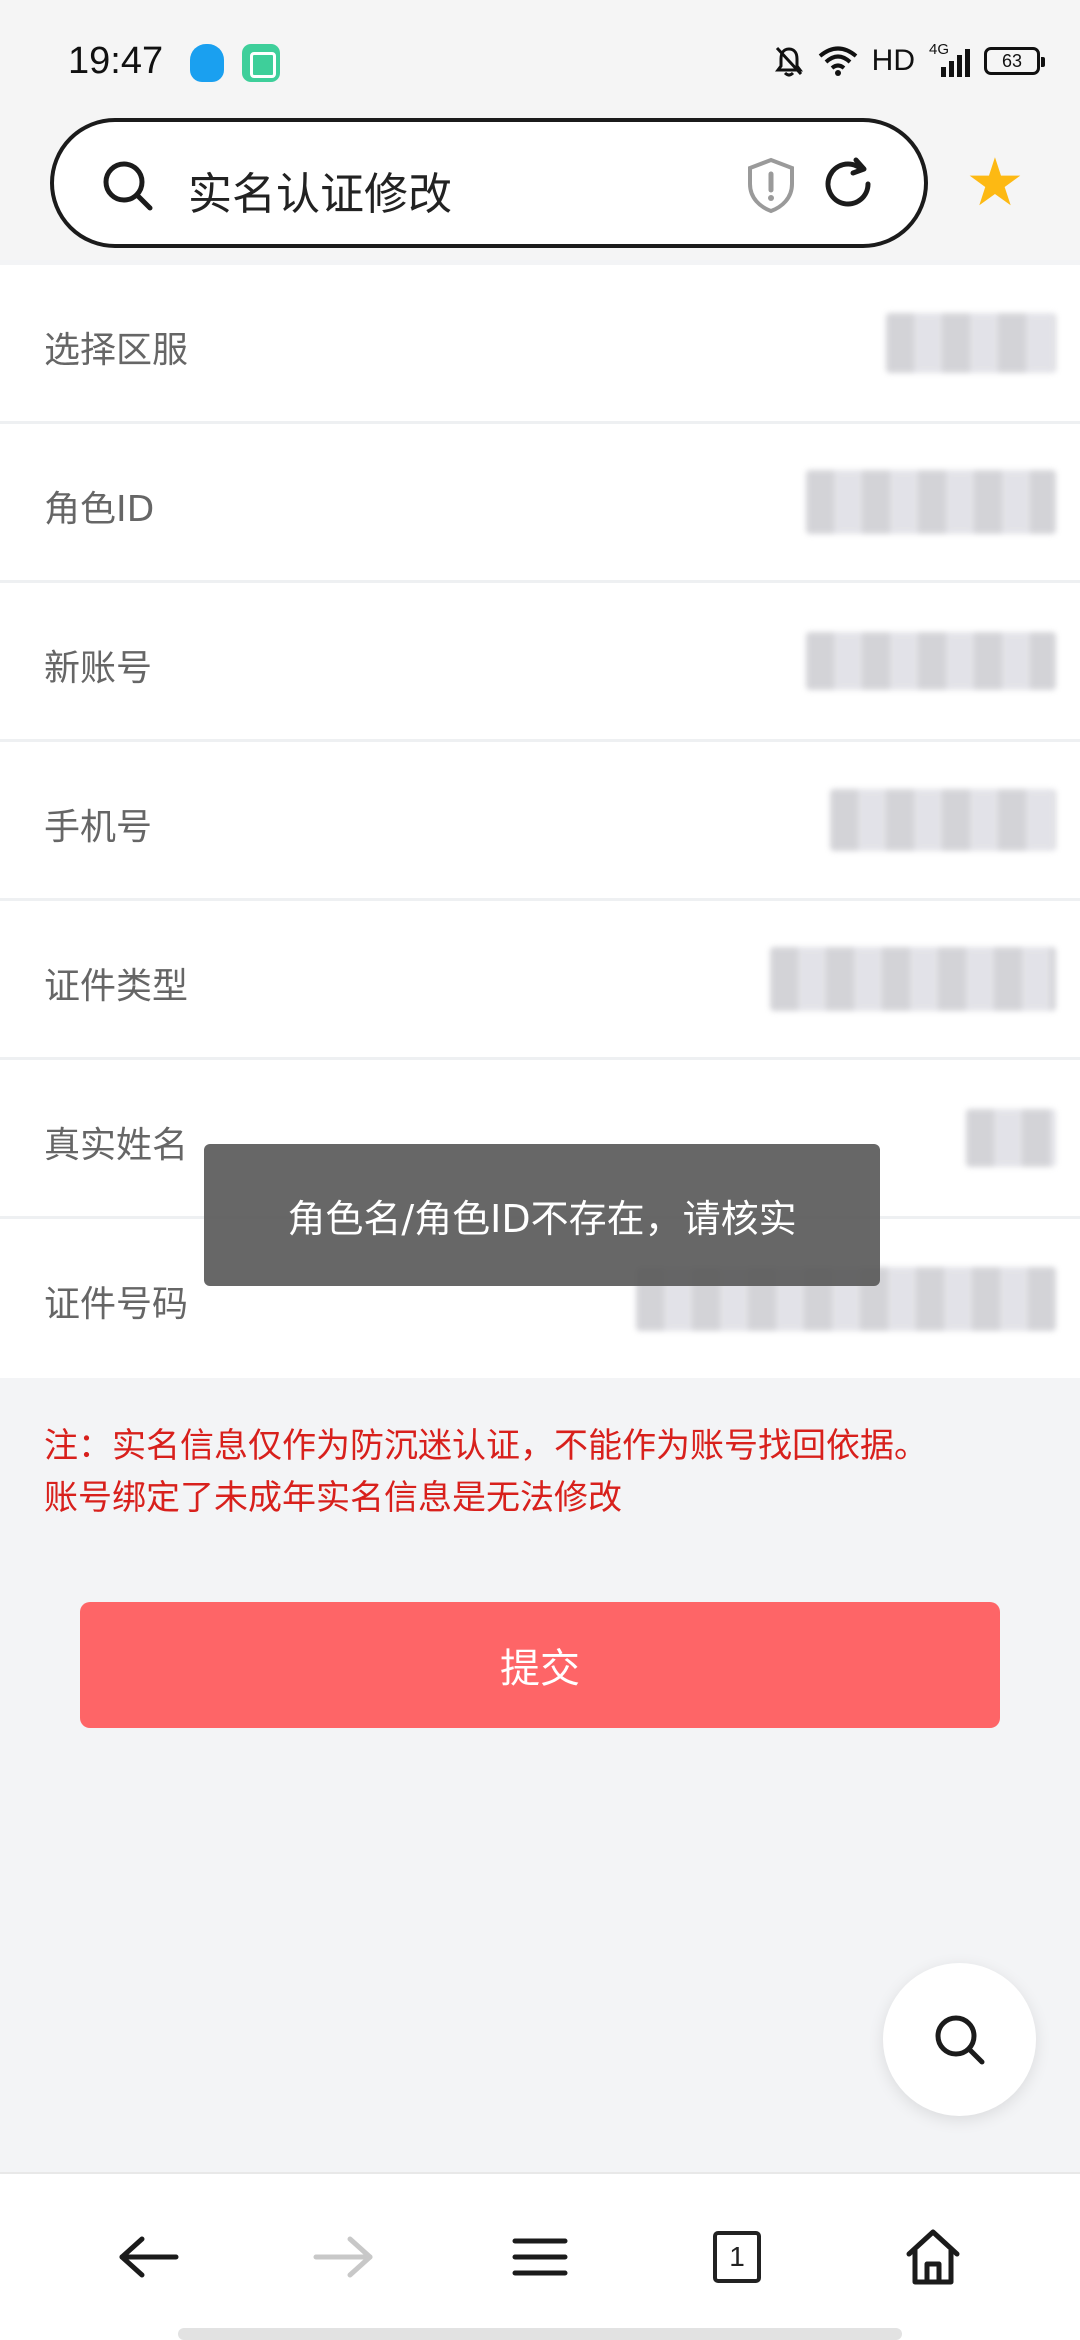  I want to click on tabs-button: 1, so click(737, 2257).